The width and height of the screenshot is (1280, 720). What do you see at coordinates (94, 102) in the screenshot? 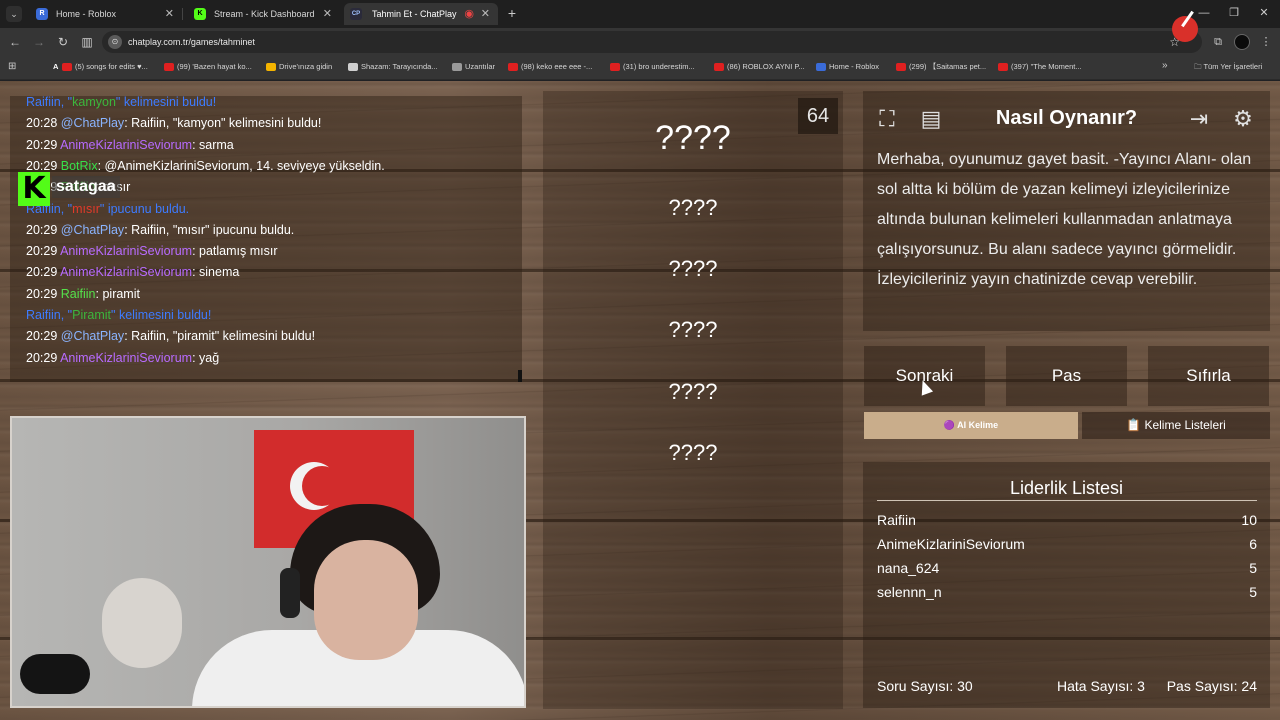
I see `system-text: kamyon` at bounding box center [94, 102].